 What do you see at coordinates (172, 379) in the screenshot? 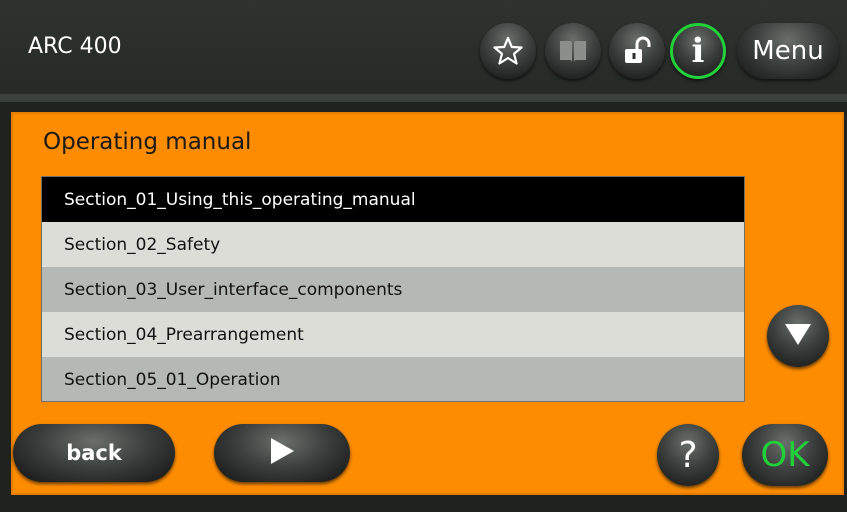
I see `list-item-label: Section_05_01_Operation` at bounding box center [172, 379].